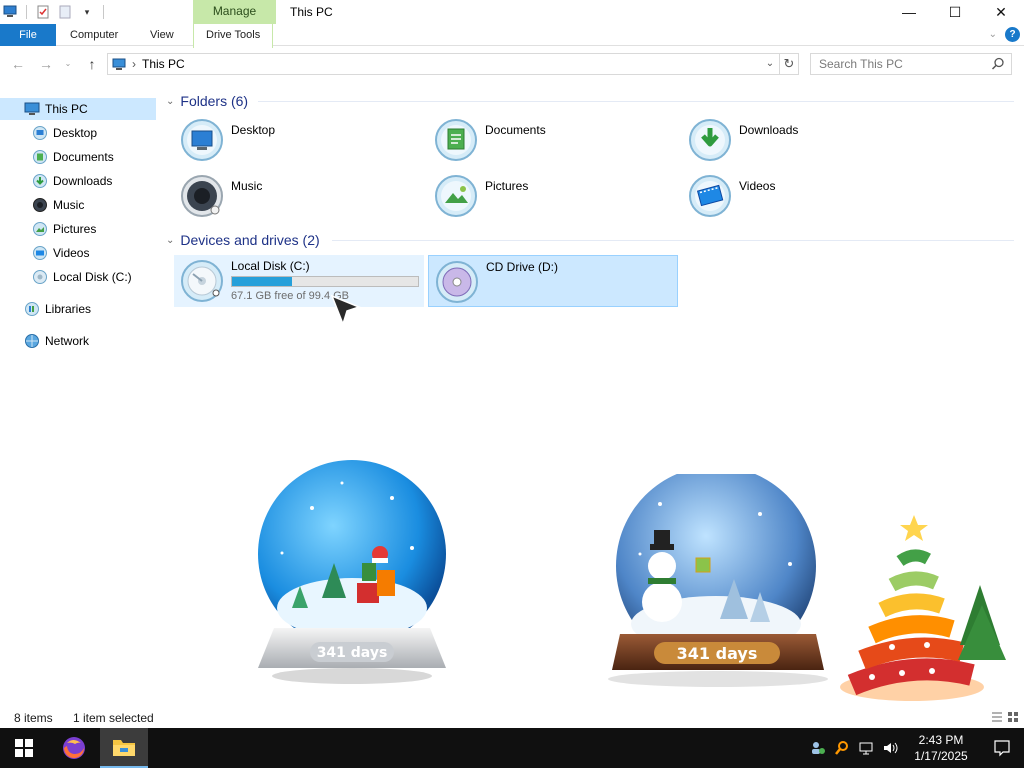 Image resolution: width=1024 pixels, height=768 pixels. I want to click on drive-cd-d: CD Drive (D:), so click(553, 281).